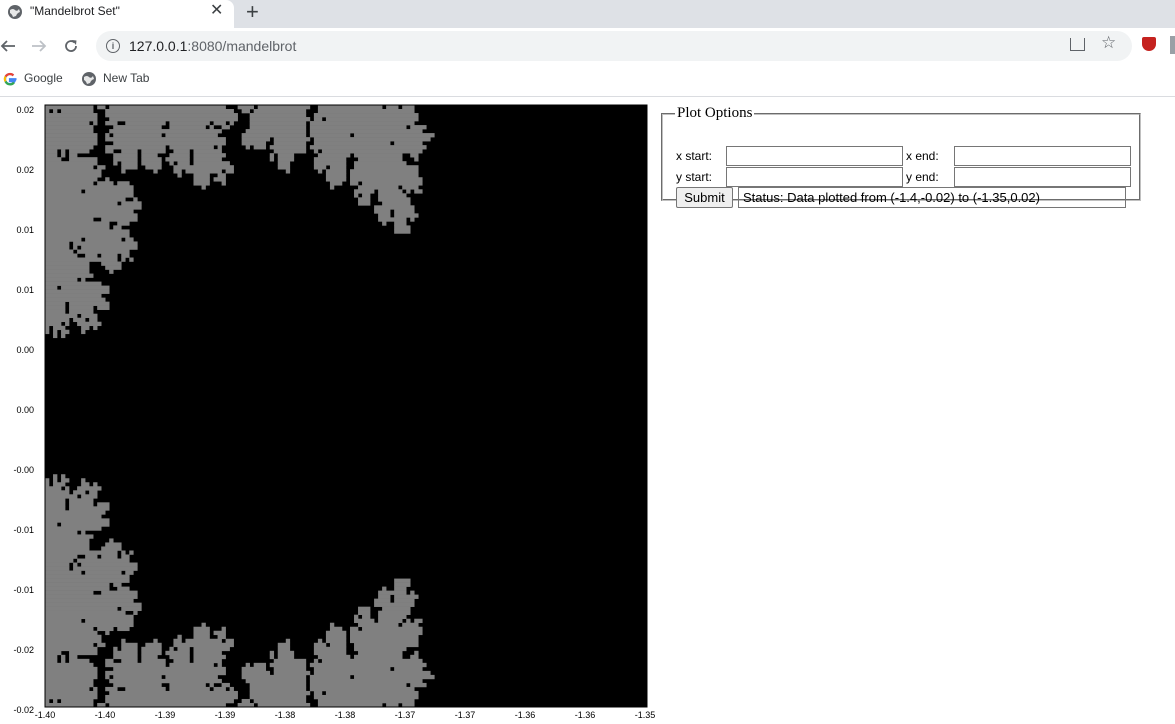 The image size is (1175, 724). I want to click on bookmark-new-tab: New Tab, so click(121, 80).